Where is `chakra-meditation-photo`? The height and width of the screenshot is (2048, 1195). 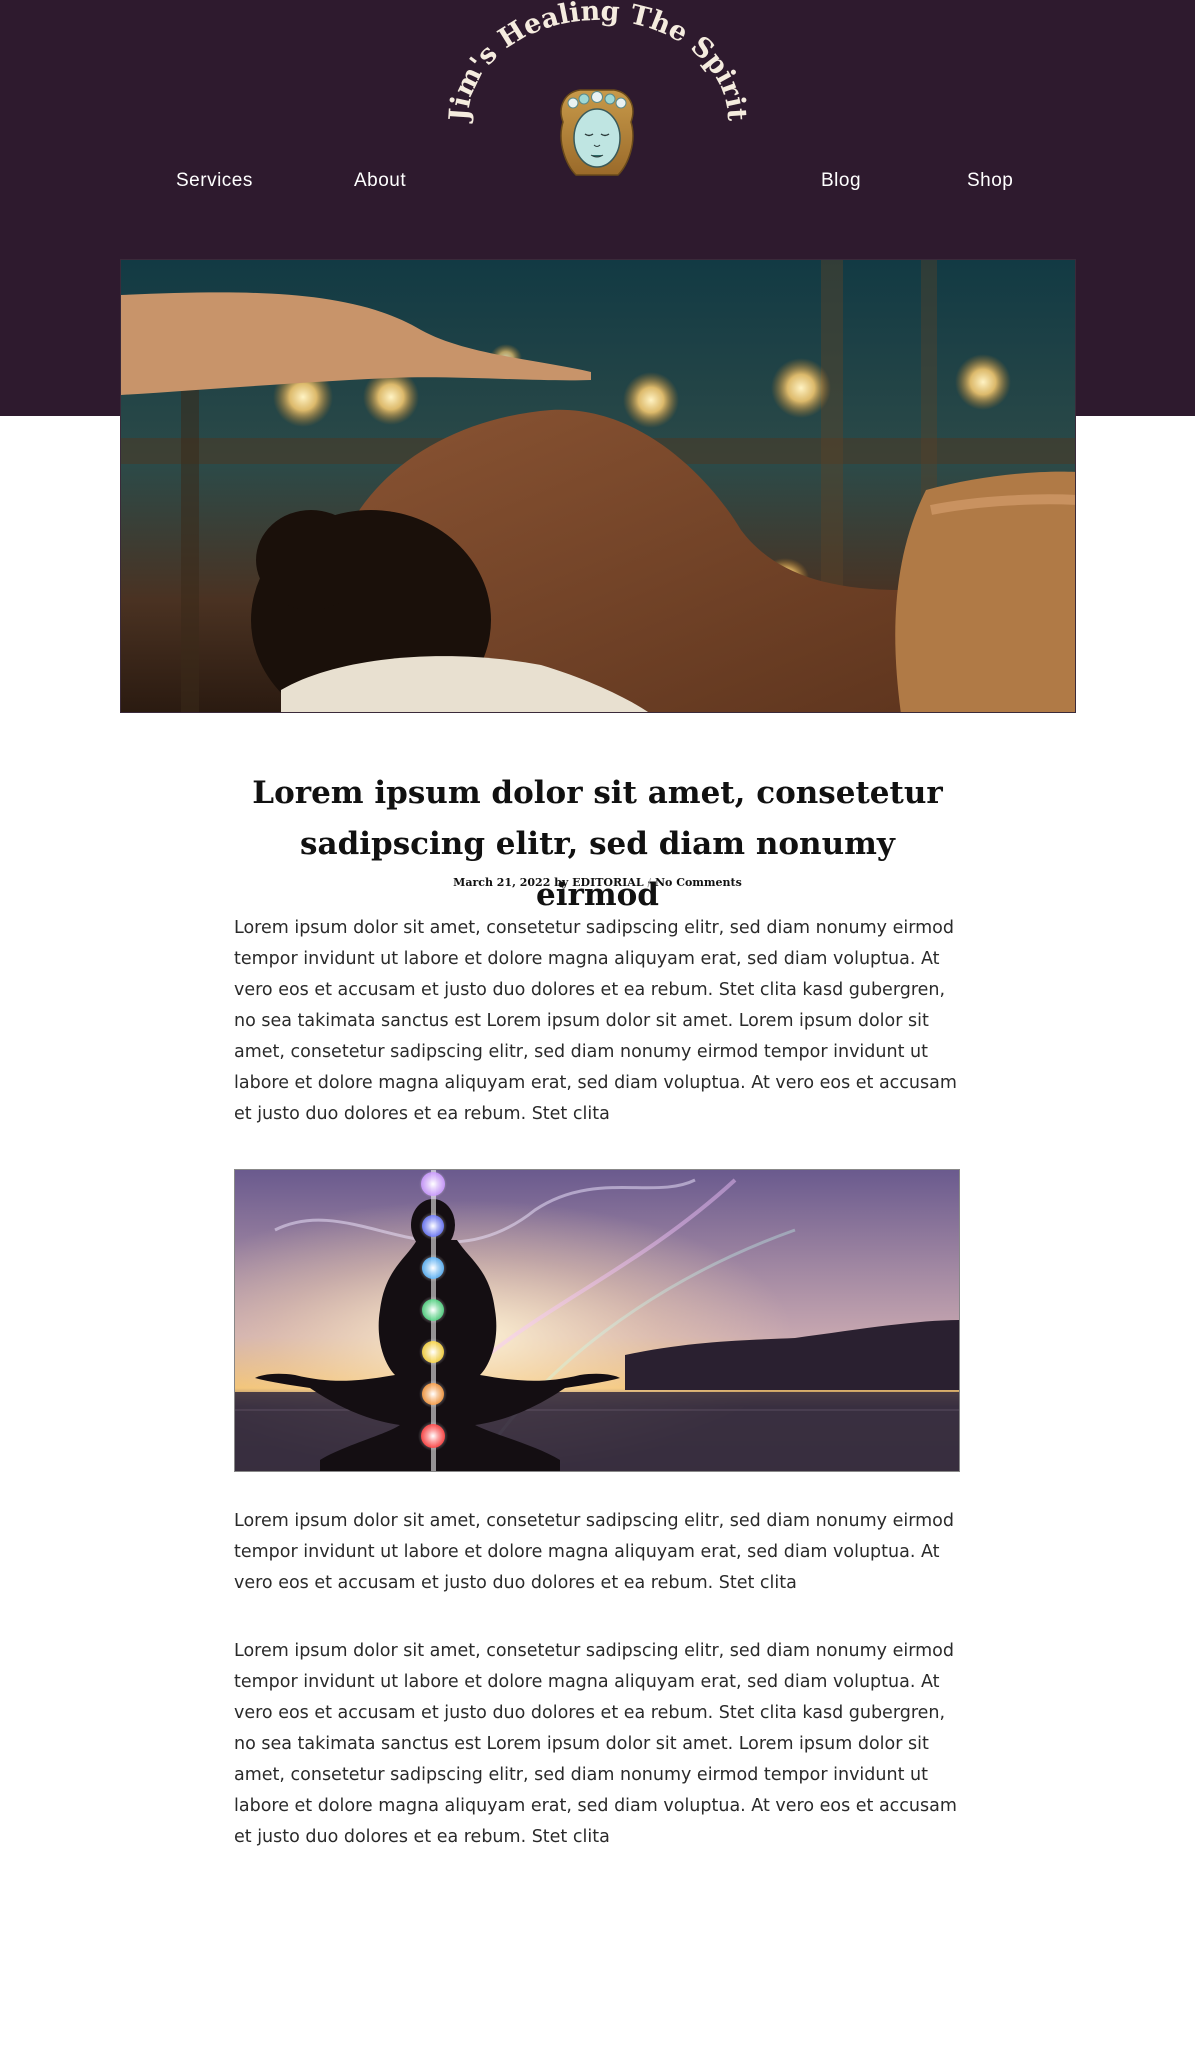 chakra-meditation-photo is located at coordinates (597, 1320).